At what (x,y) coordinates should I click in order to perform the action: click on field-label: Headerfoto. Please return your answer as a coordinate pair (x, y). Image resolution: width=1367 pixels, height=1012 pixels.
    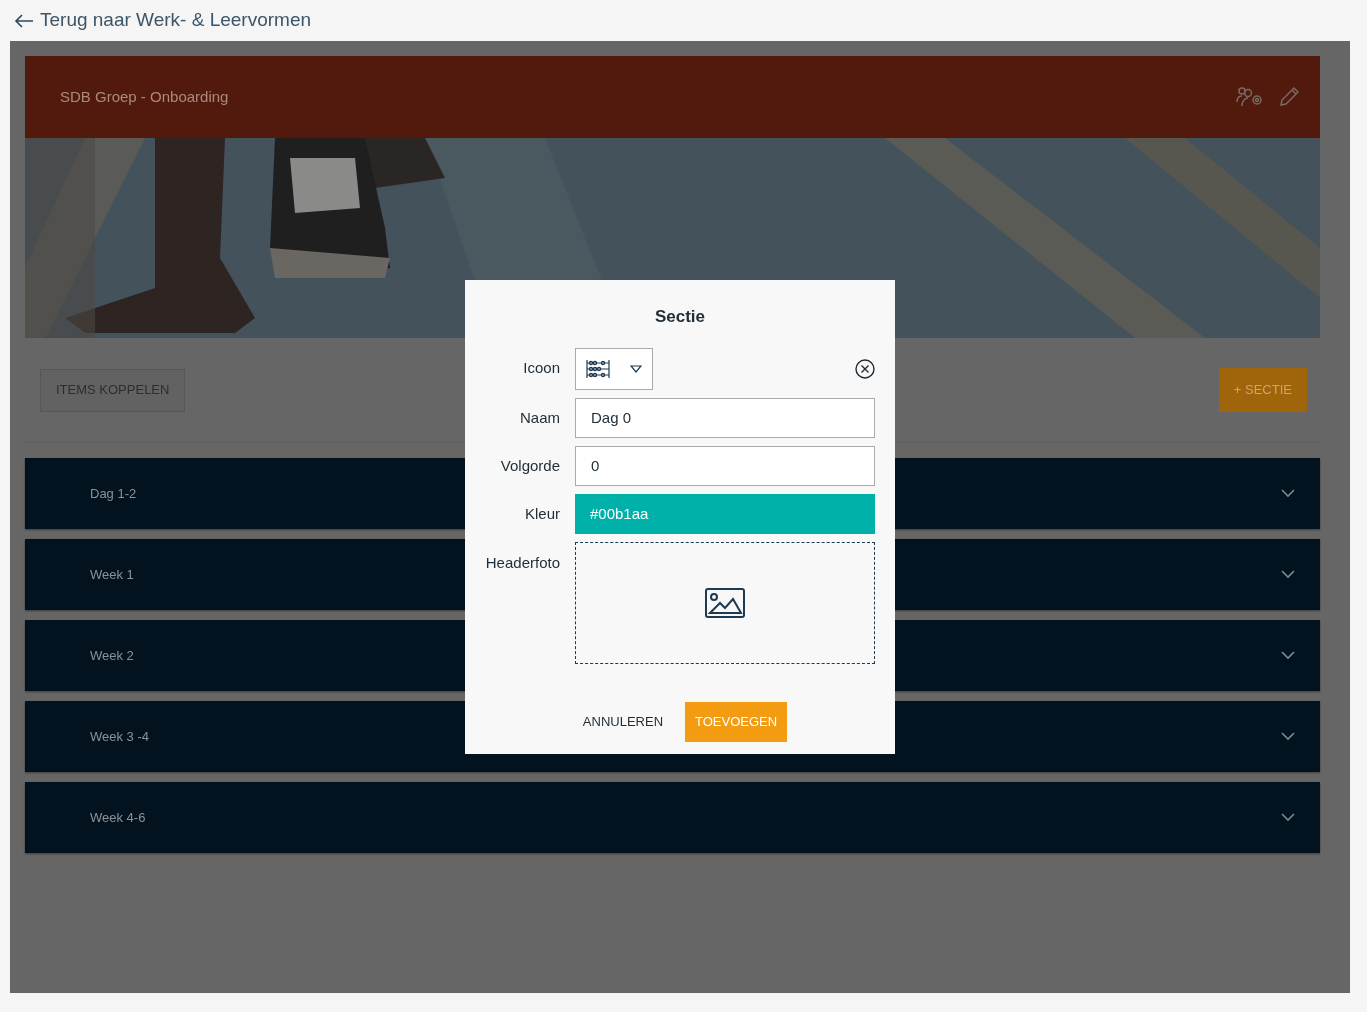
    Looking at the image, I should click on (522, 562).